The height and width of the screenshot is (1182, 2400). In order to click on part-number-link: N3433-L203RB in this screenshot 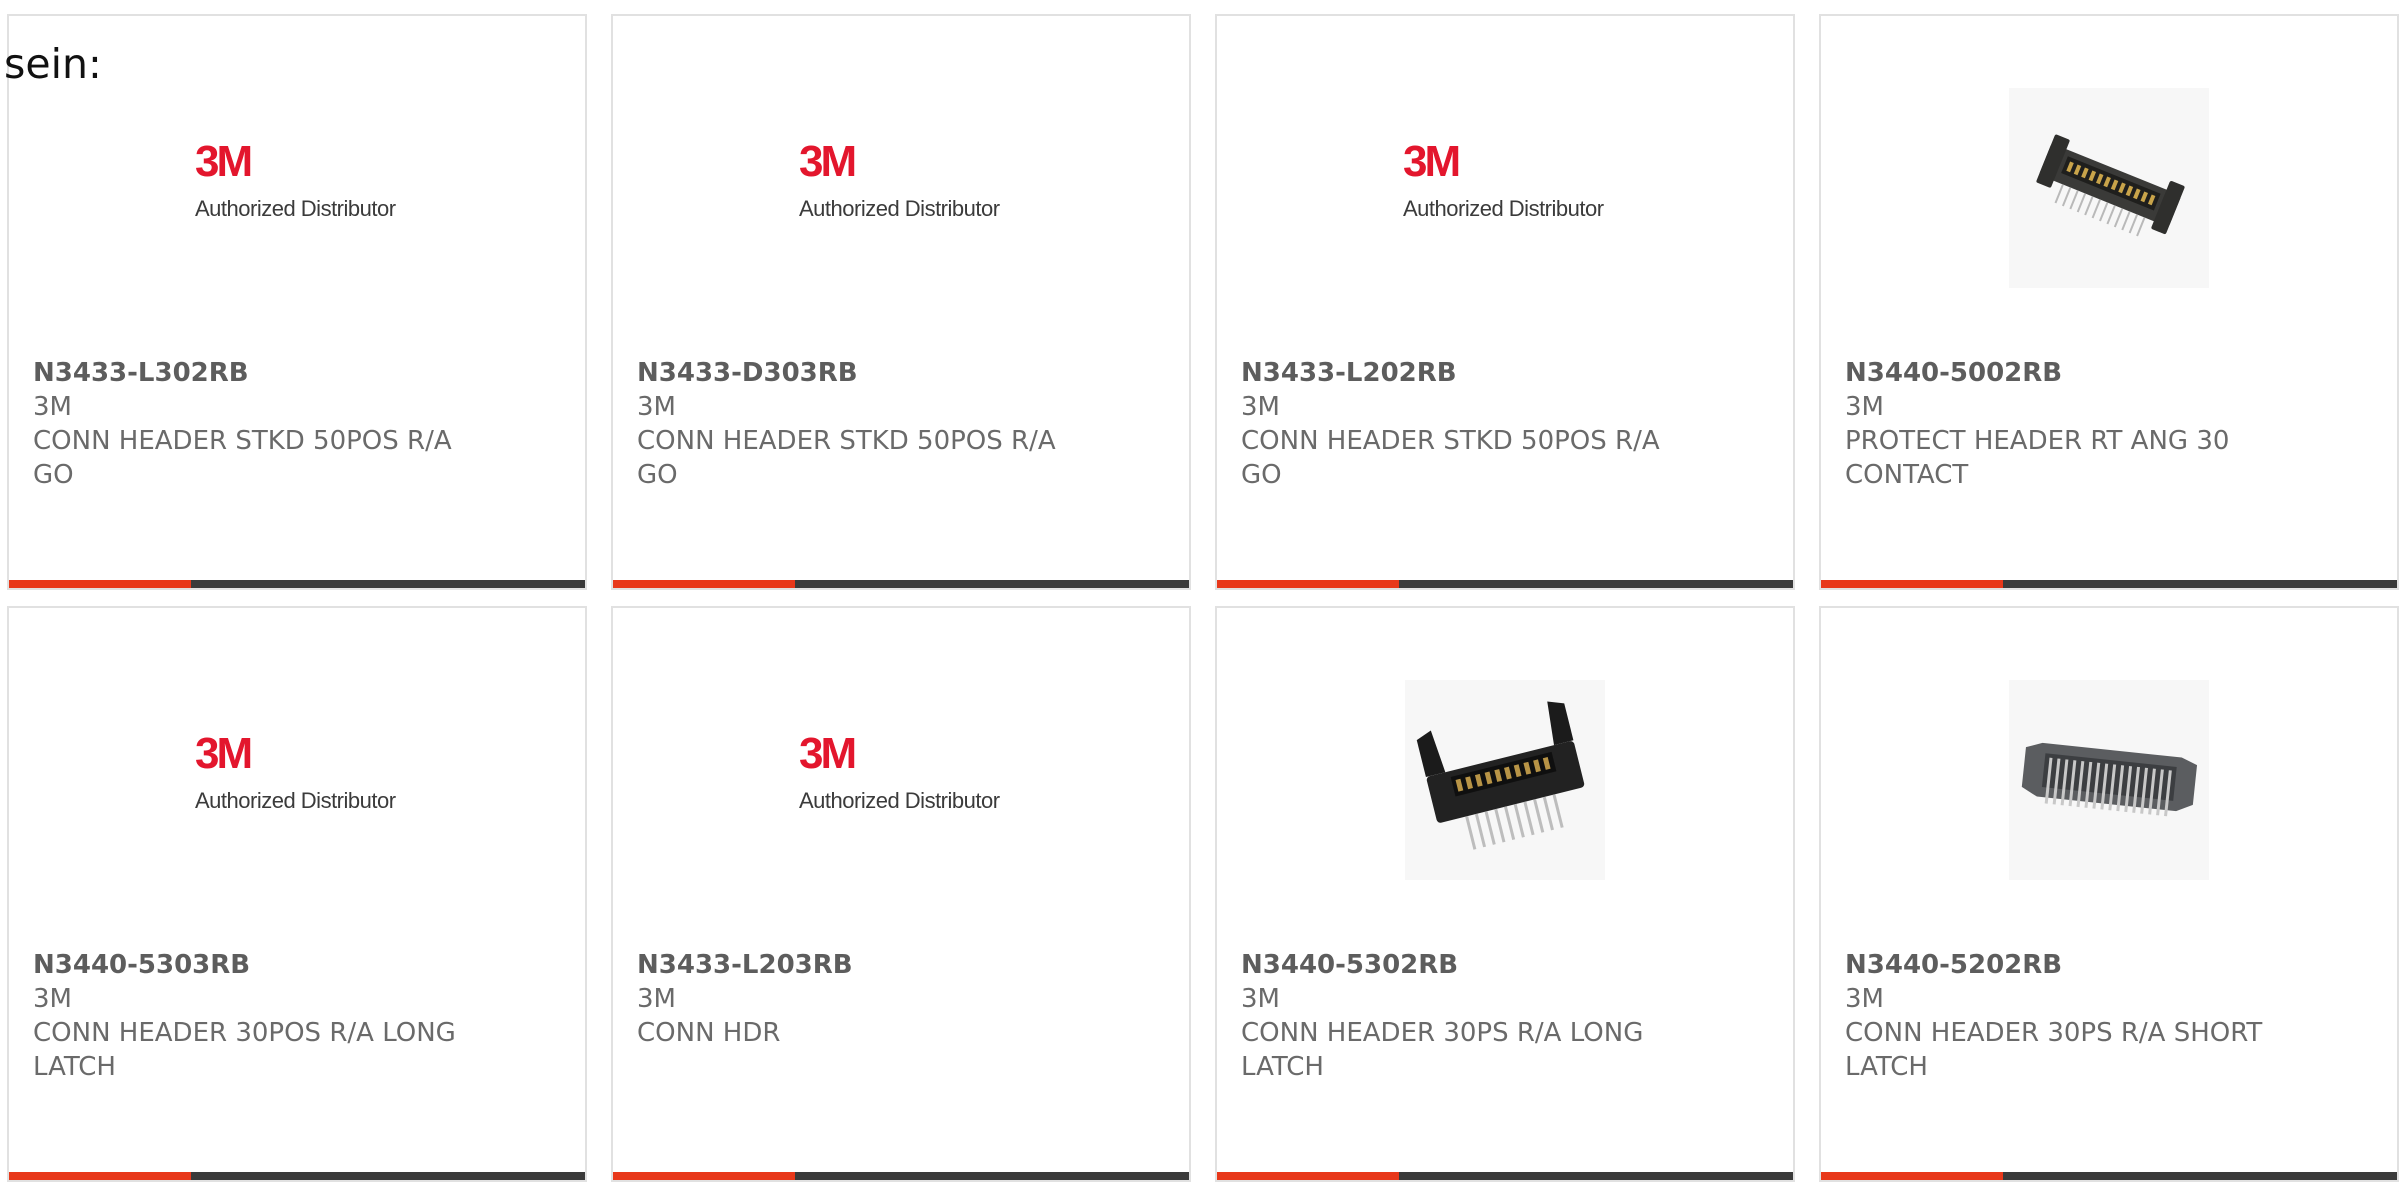, I will do `click(853, 965)`.